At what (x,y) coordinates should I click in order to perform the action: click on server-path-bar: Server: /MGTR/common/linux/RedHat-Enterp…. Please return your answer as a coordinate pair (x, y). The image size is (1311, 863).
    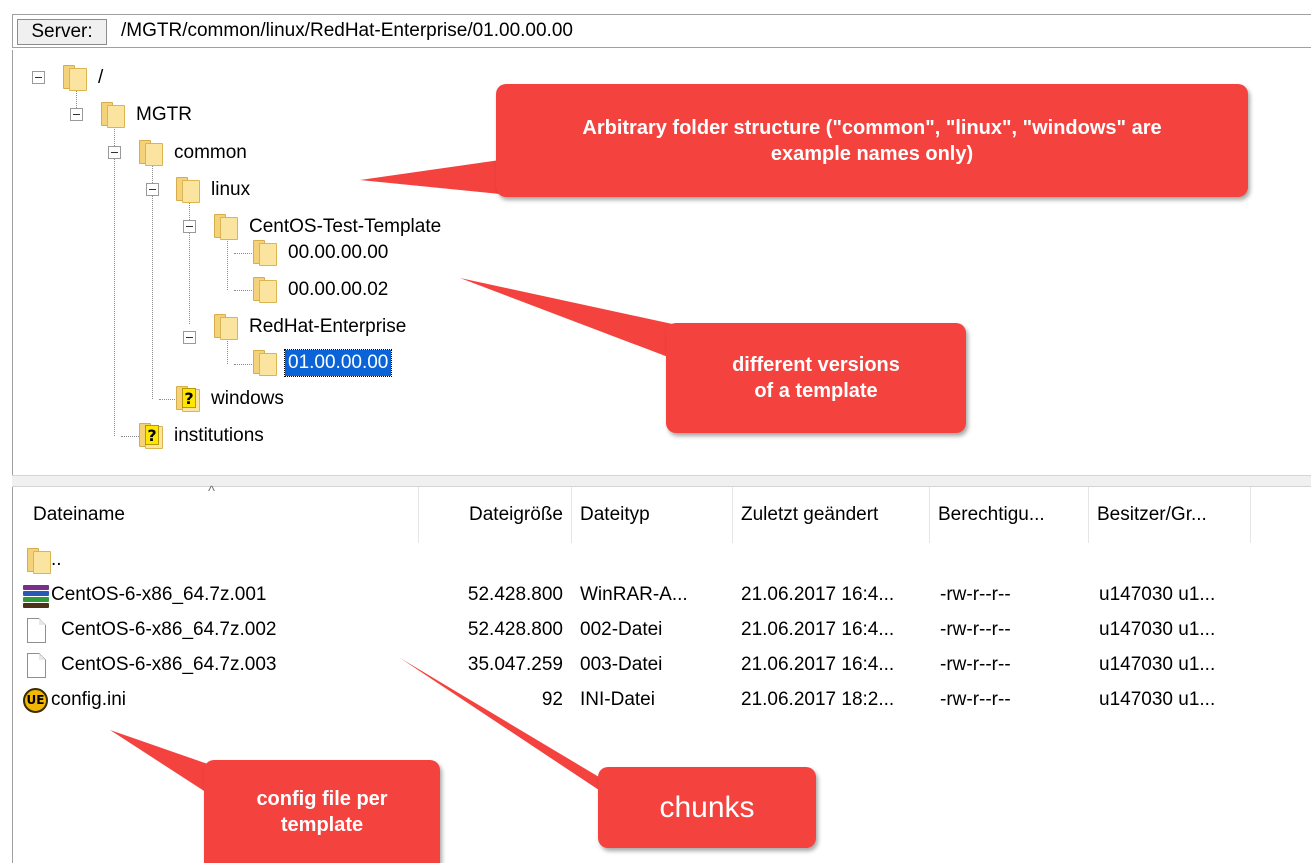
    Looking at the image, I should click on (661, 31).